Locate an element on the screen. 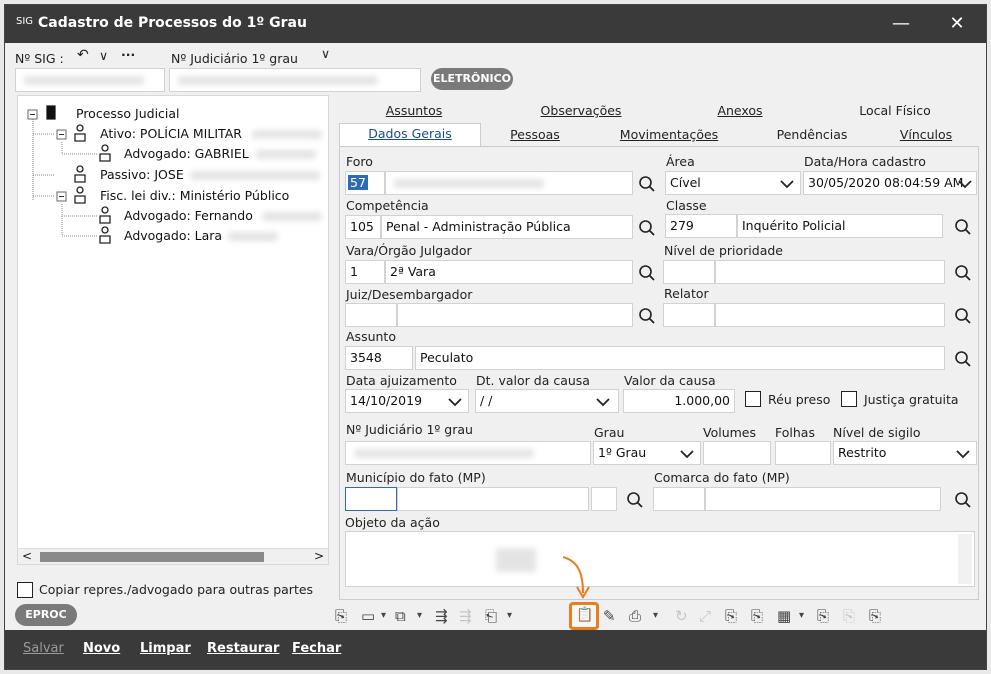 This screenshot has height=674, width=991. tree-item-advogado: Advogado: Fernando is located at coordinates (188, 215).